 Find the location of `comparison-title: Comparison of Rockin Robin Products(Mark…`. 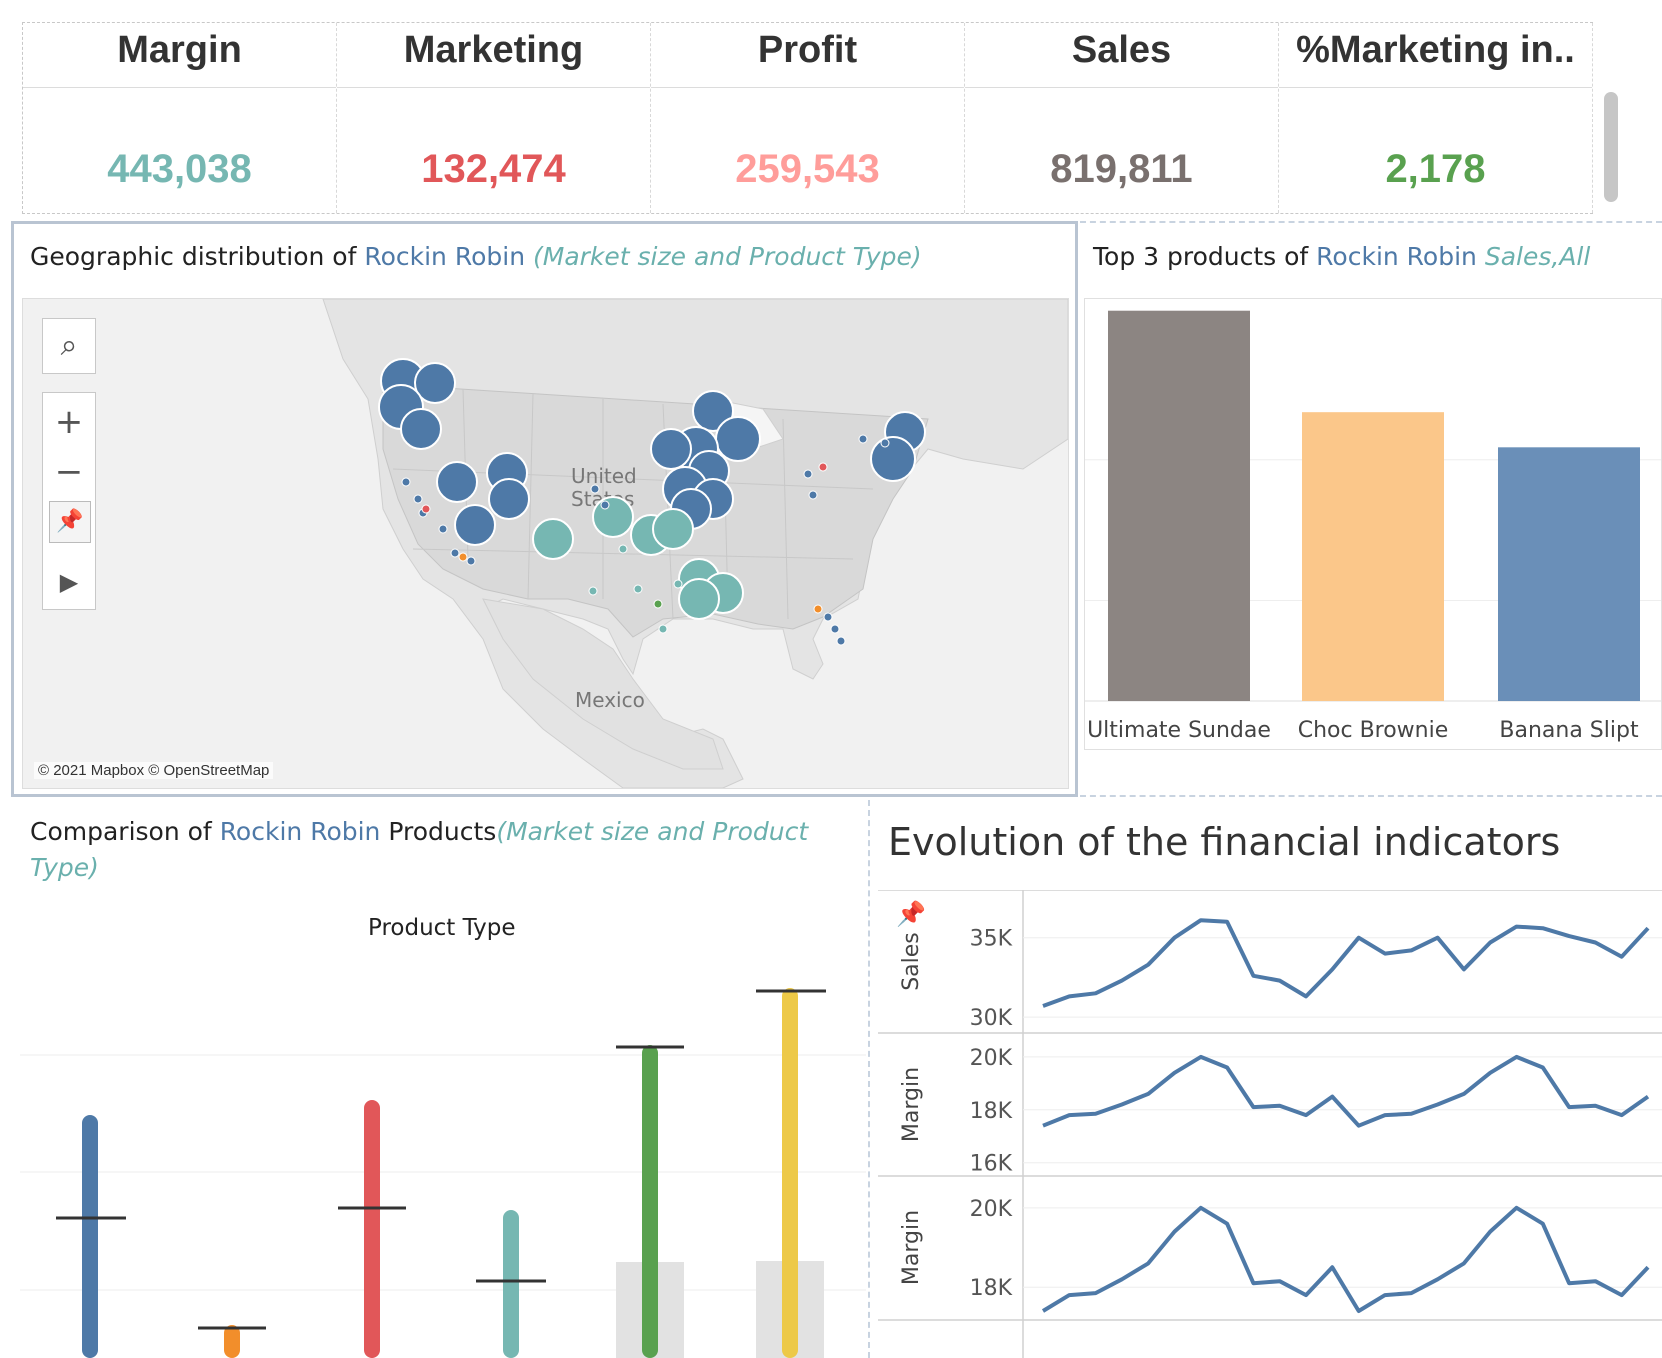

comparison-title: Comparison of Rockin Robin Products(Mark… is located at coordinates (419, 831).